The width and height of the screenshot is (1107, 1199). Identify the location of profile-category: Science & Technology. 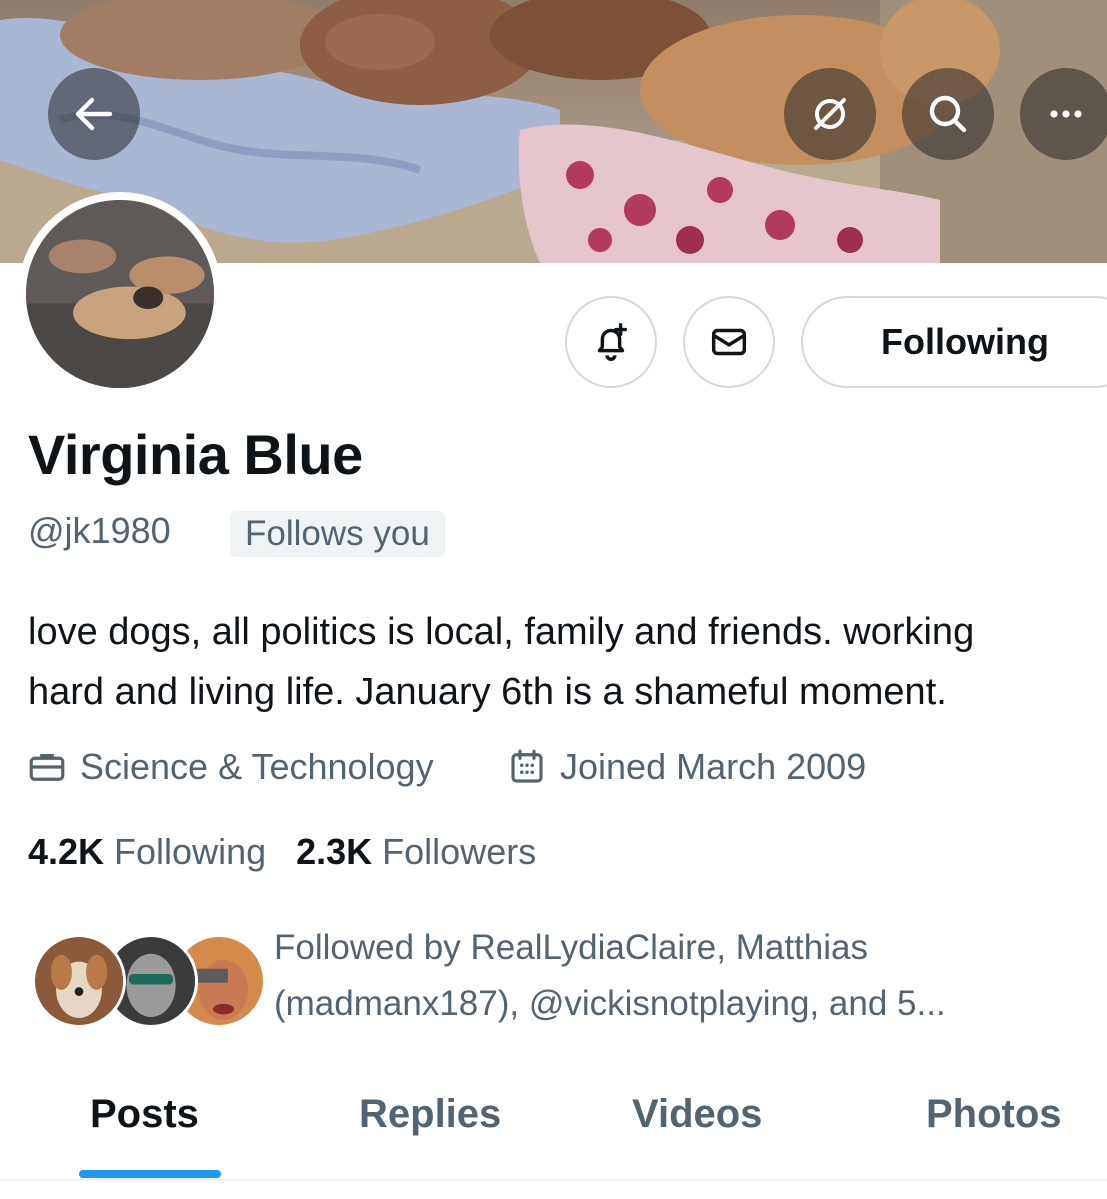
(230, 767).